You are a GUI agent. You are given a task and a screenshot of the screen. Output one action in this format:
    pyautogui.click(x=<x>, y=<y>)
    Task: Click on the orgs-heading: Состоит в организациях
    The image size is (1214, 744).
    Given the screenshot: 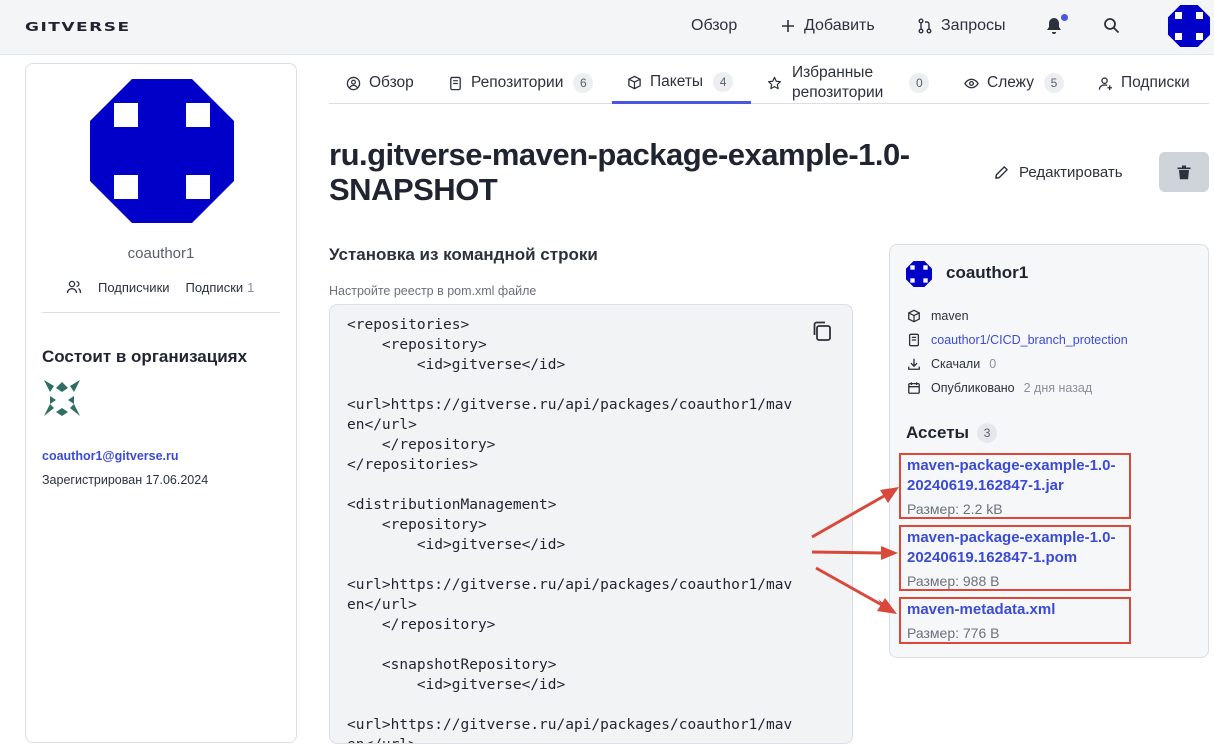 What is the action you would take?
    pyautogui.click(x=145, y=356)
    